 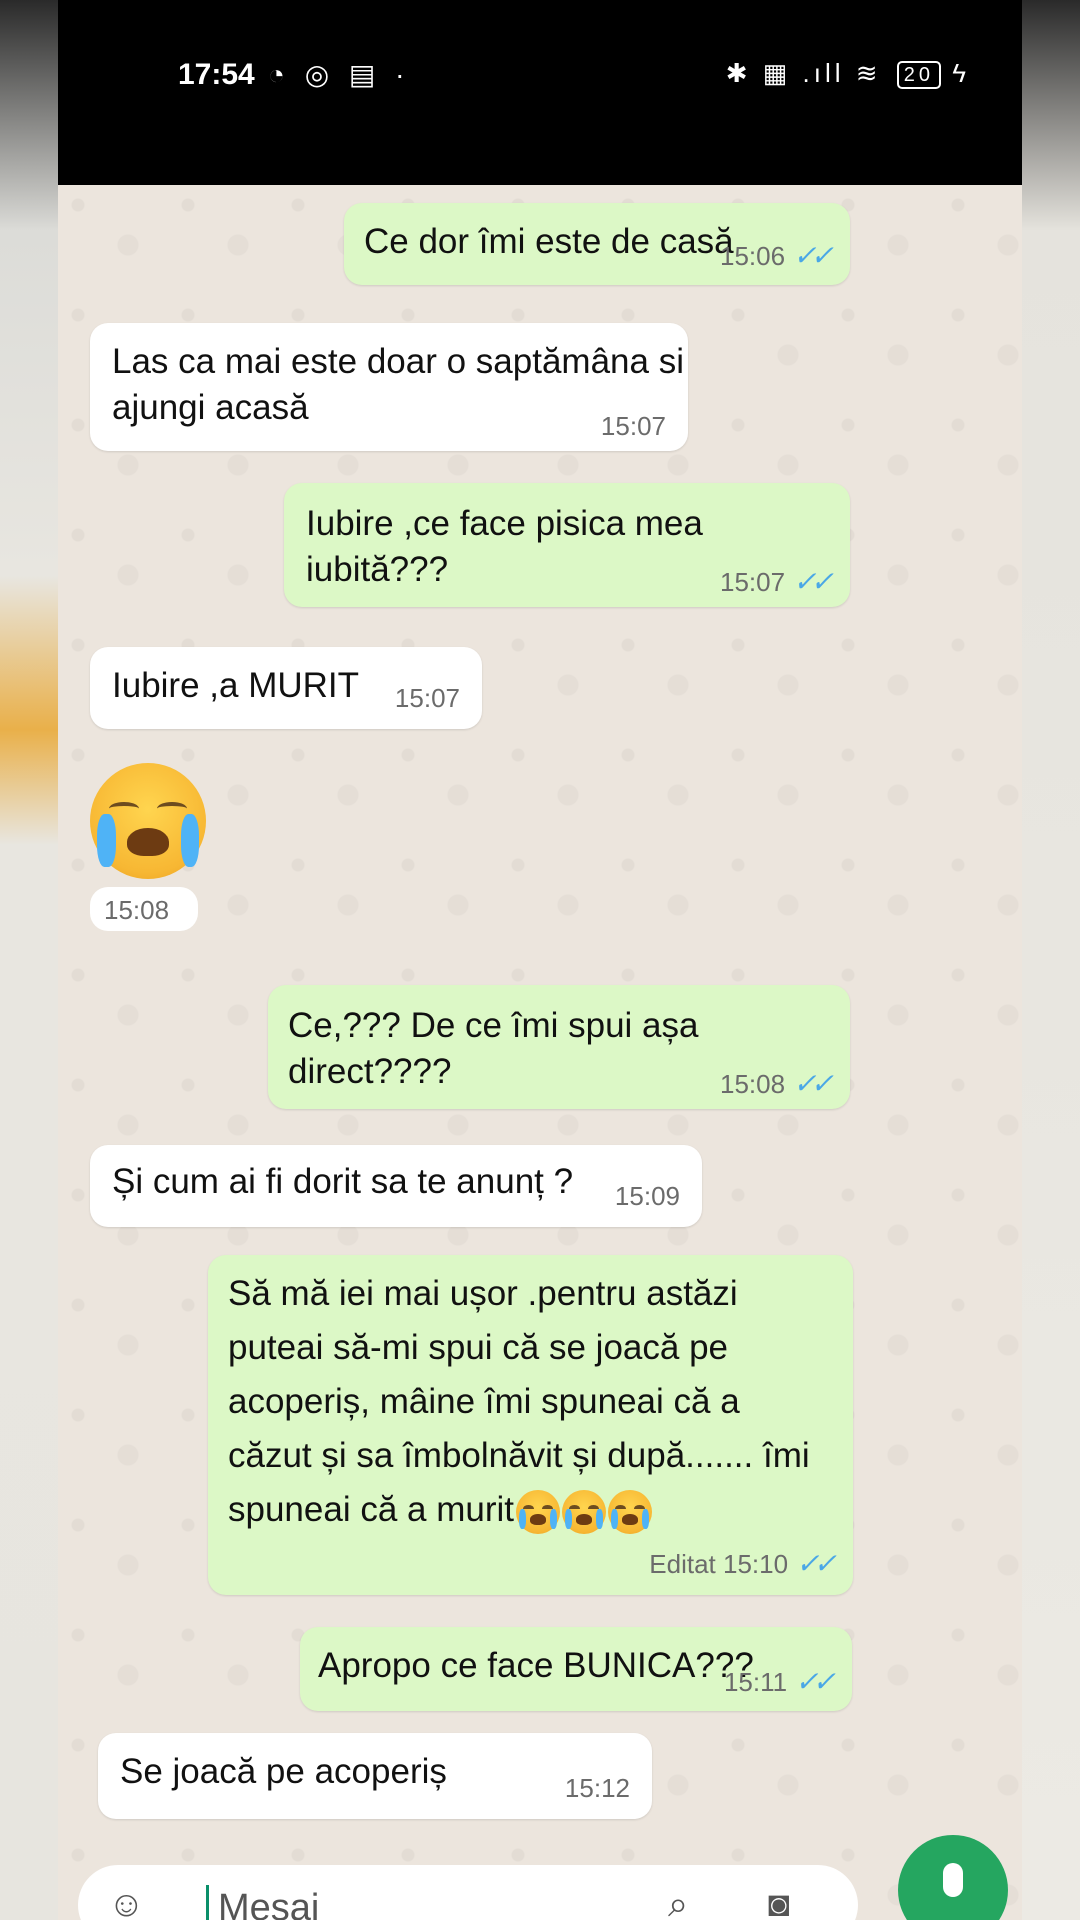 I want to click on microphone-icon, so click(x=953, y=1880).